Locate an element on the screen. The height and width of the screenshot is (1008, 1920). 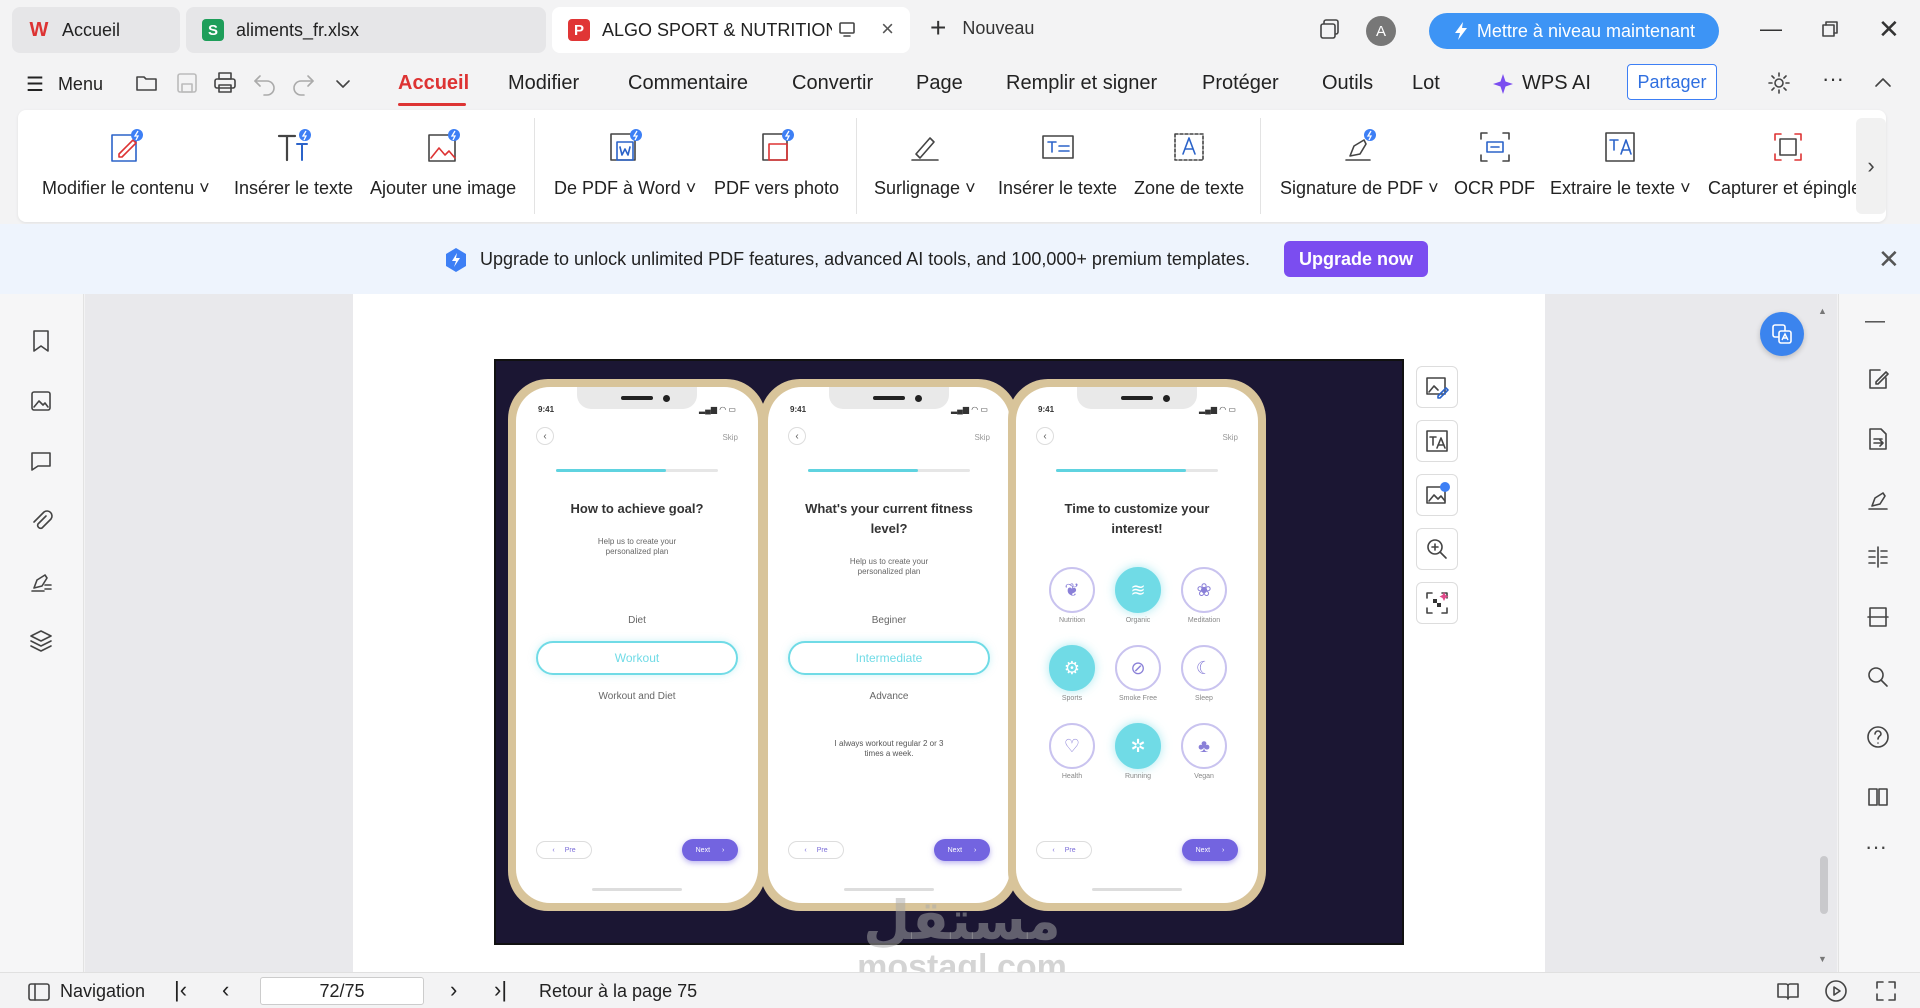
extract-text-float-button is located at coordinates (1437, 441).